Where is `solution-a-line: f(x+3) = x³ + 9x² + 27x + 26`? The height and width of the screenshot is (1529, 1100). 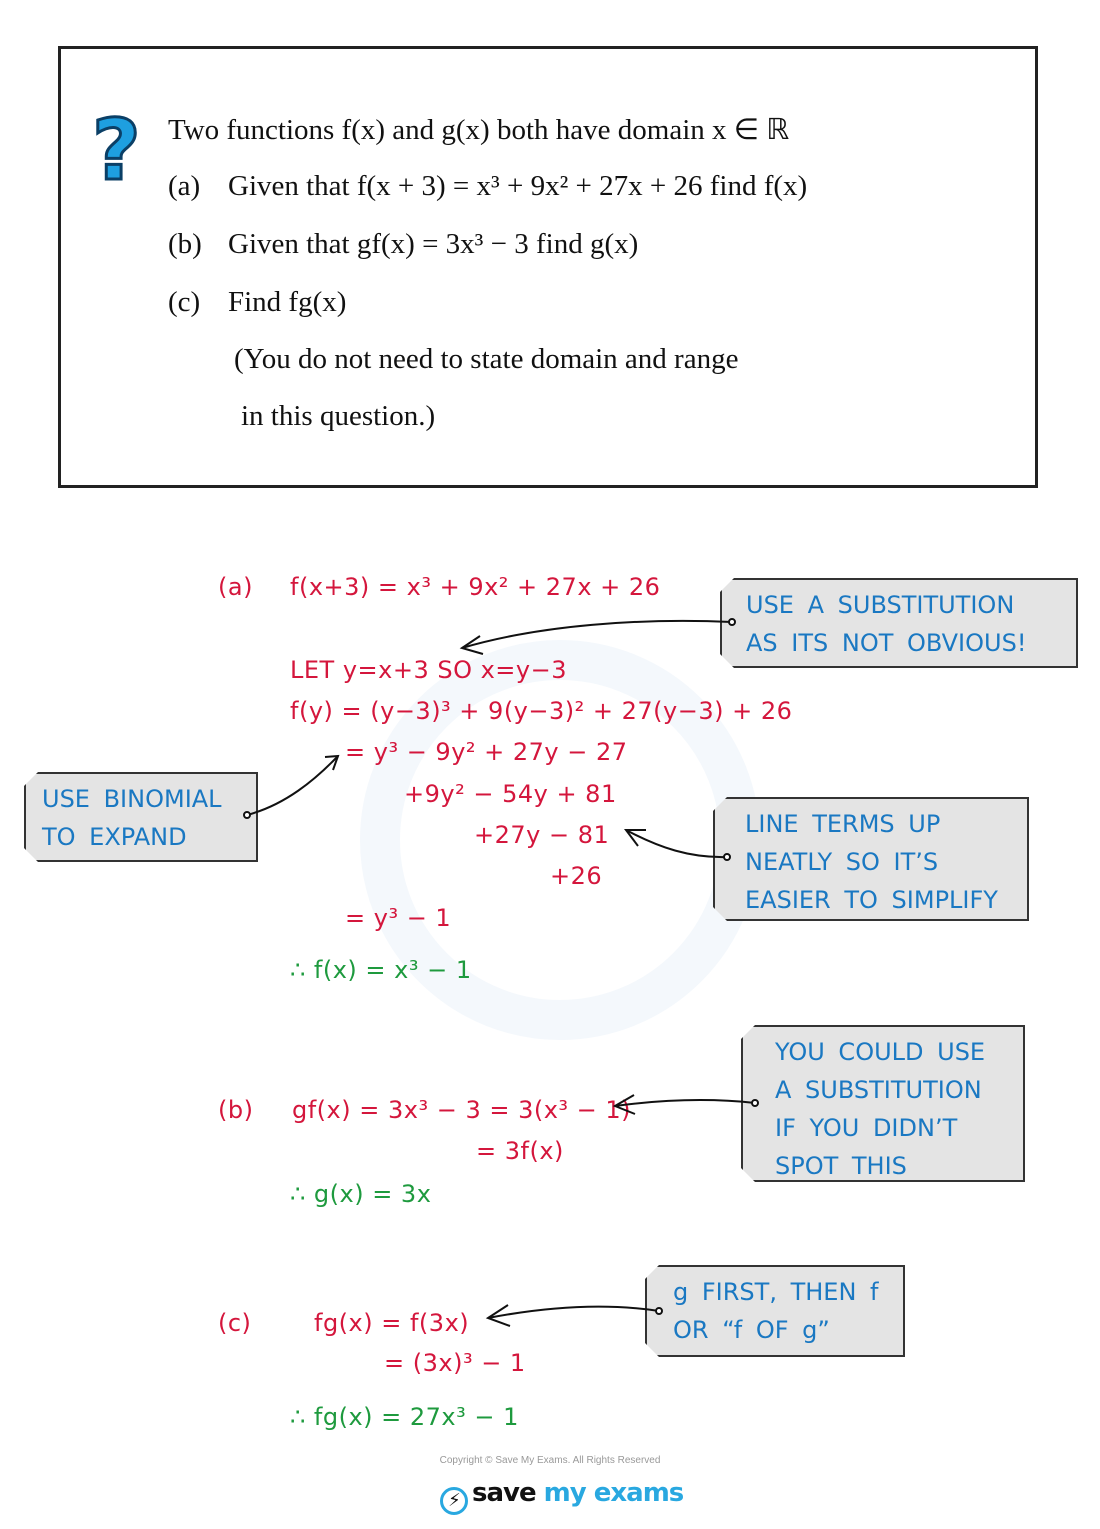 solution-a-line: f(x+3) = x³ + 9x² + 27x + 26 is located at coordinates (475, 587).